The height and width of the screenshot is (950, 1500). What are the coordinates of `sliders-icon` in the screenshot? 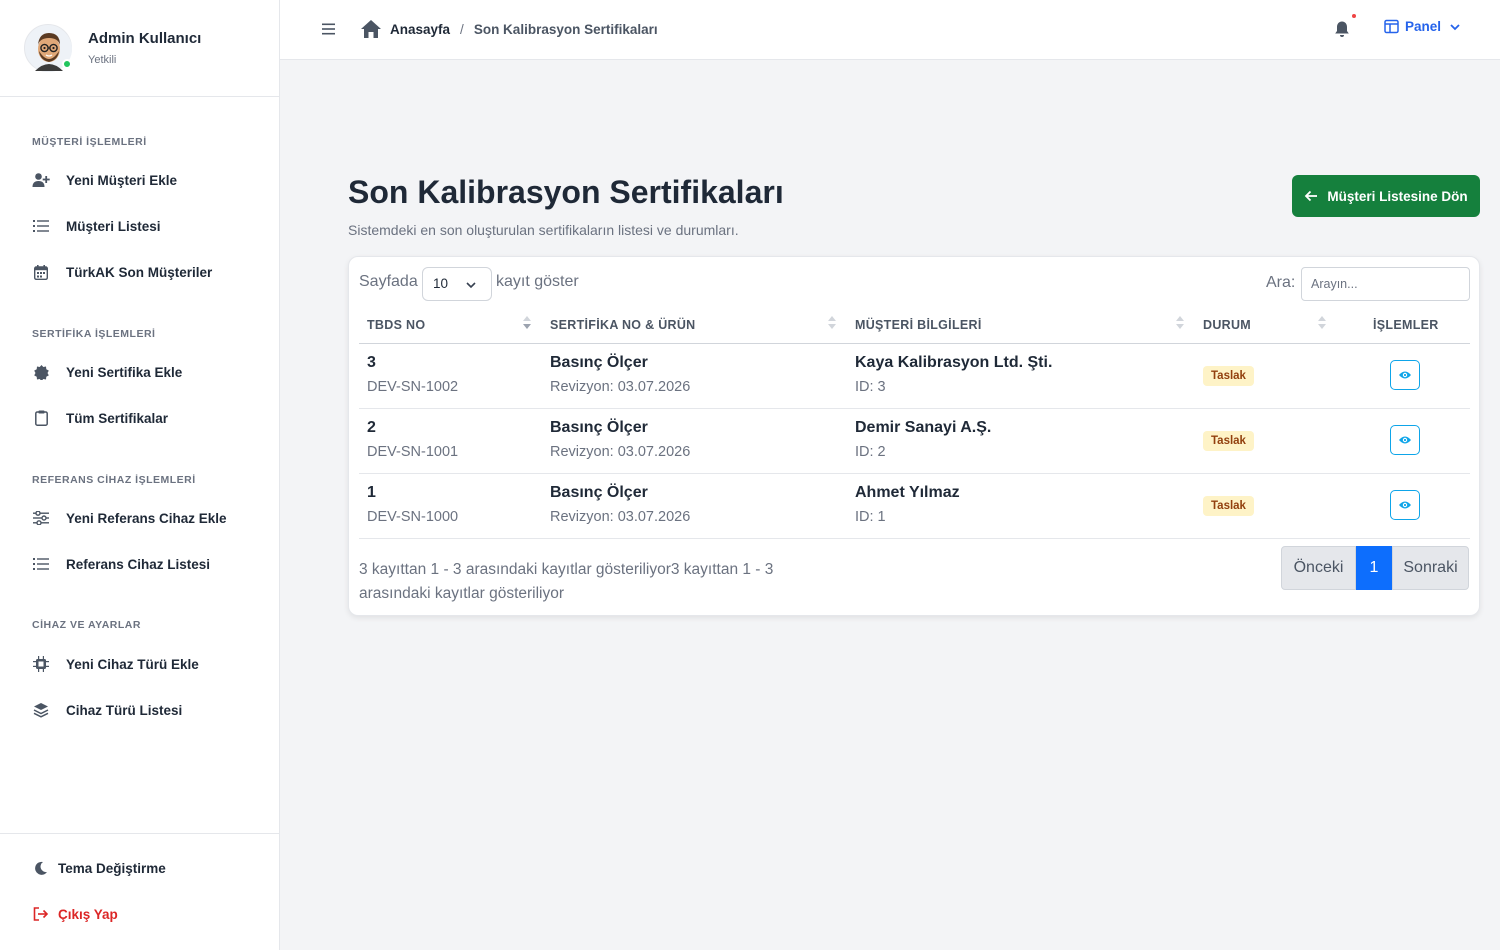 It's located at (41, 518).